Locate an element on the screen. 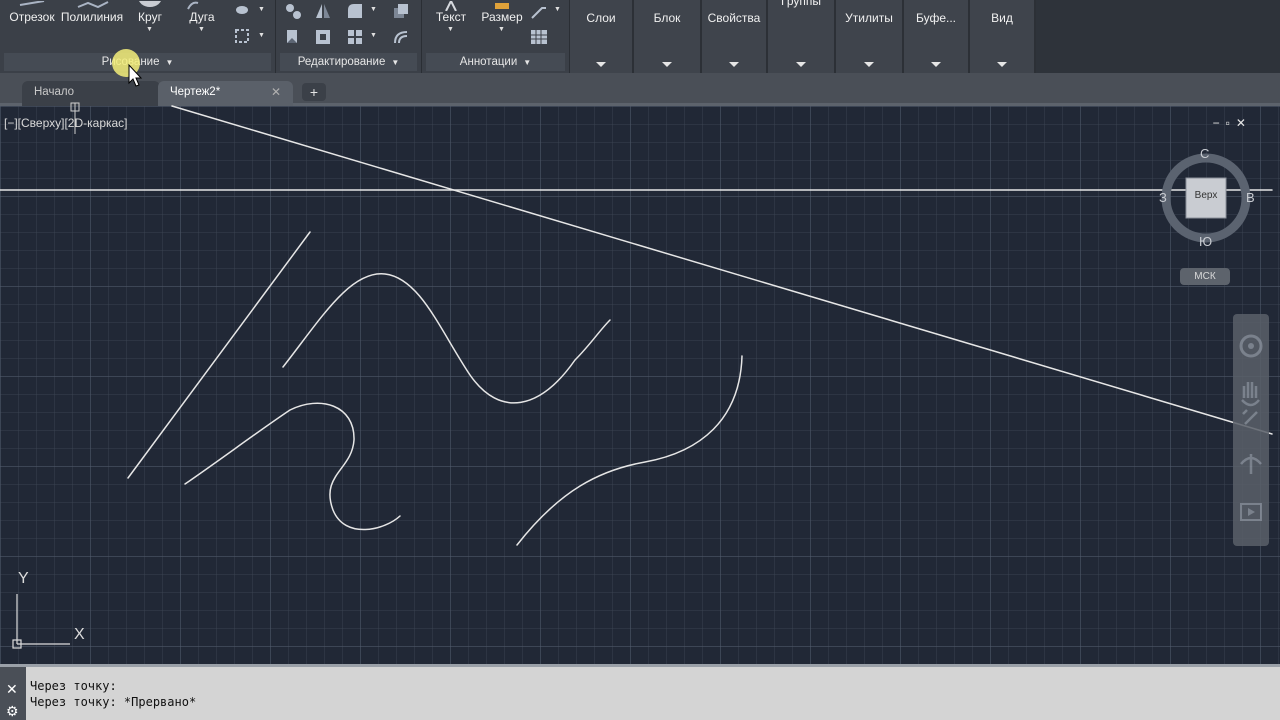 Image resolution: width=1280 pixels, height=720 pixels. layers-panel-button: Слои is located at coordinates (602, 36).